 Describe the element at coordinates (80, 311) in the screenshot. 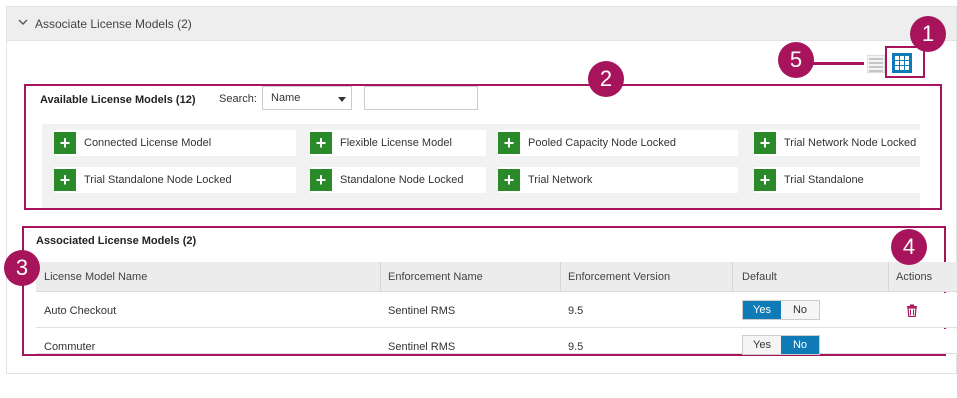

I see `cell-license-model-name: Auto Checkout` at that location.